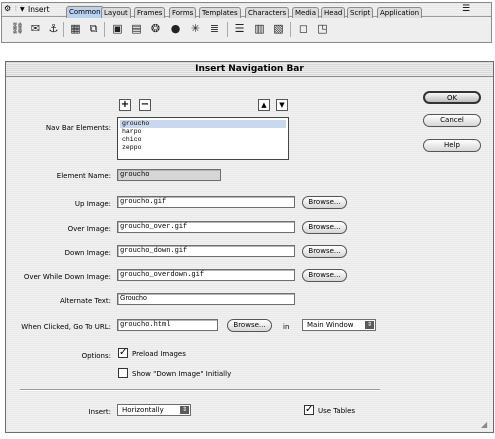 This screenshot has width=495, height=439. I want to click on insert-label: Insert:, so click(99, 412).